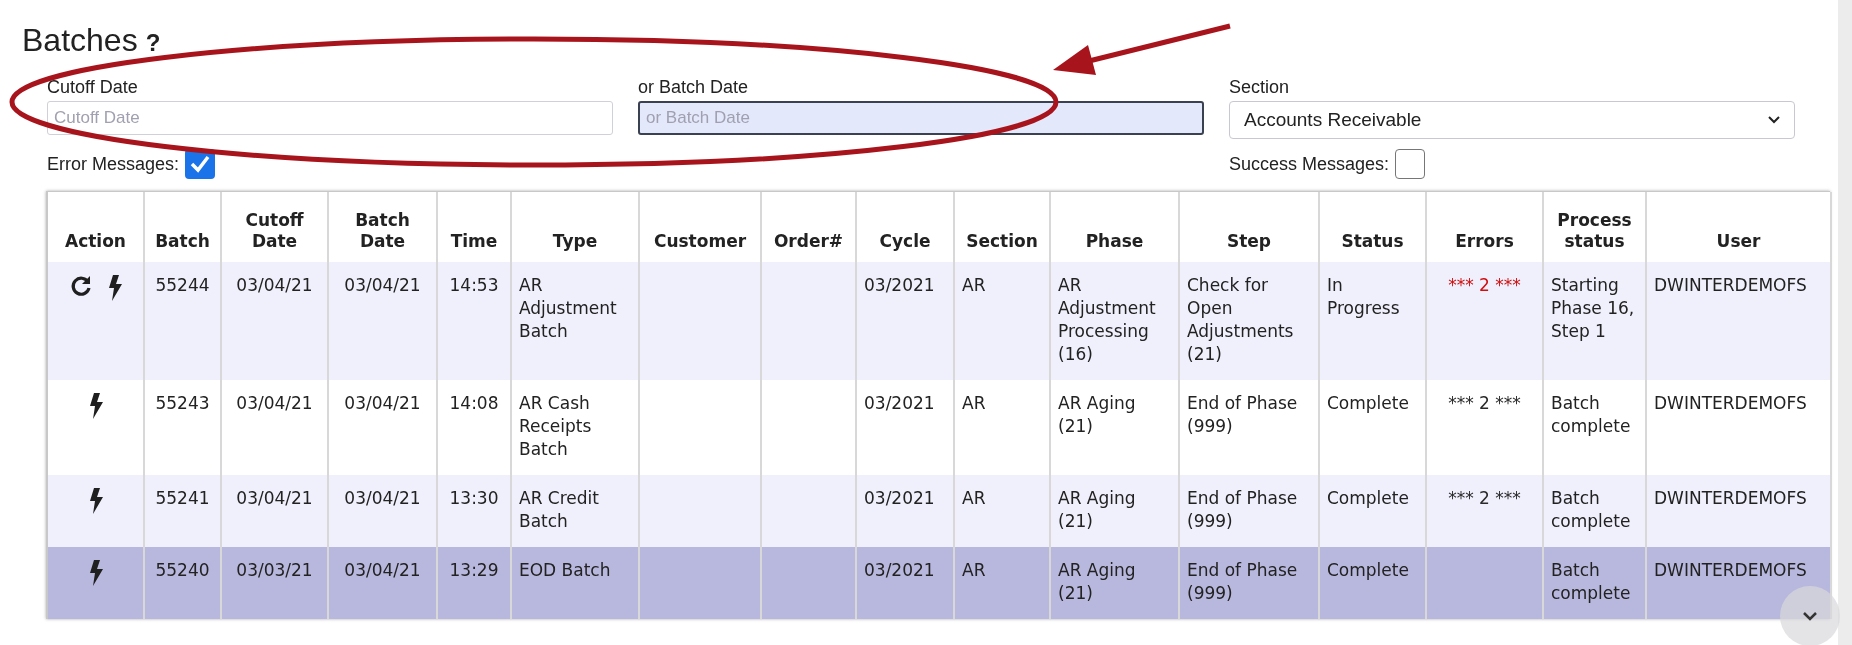 The height and width of the screenshot is (645, 1852). I want to click on column-header: Section, so click(1002, 241).